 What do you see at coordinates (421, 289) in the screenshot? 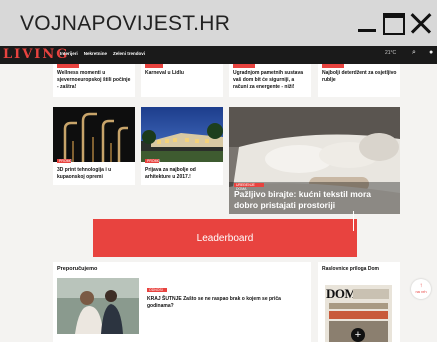
I see `back-to-top-button: ↑ na vrh` at bounding box center [421, 289].